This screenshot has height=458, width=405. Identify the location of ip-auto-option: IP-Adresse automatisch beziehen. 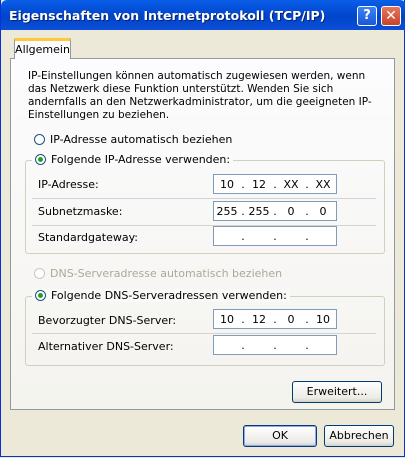
(133, 139).